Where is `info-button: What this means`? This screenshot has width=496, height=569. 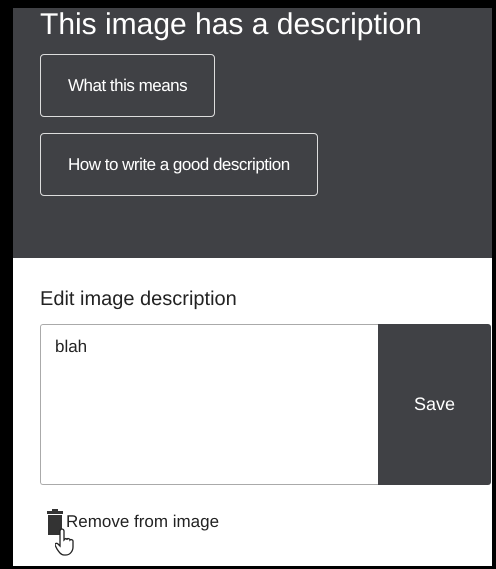 info-button: What this means is located at coordinates (128, 85).